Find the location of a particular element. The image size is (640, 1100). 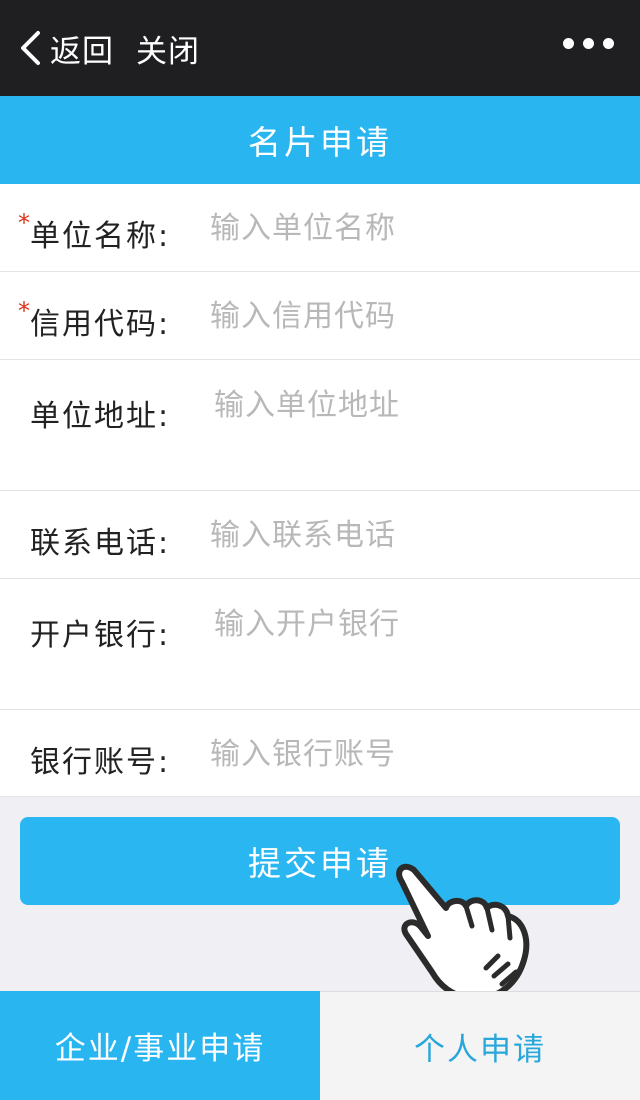

back-button: 返回 is located at coordinates (66, 48).